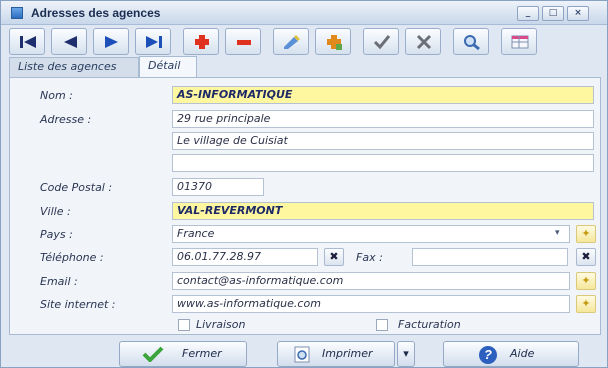 This screenshot has height=368, width=608. What do you see at coordinates (78, 304) in the screenshot?
I see `site-internet-label: Site internet :` at bounding box center [78, 304].